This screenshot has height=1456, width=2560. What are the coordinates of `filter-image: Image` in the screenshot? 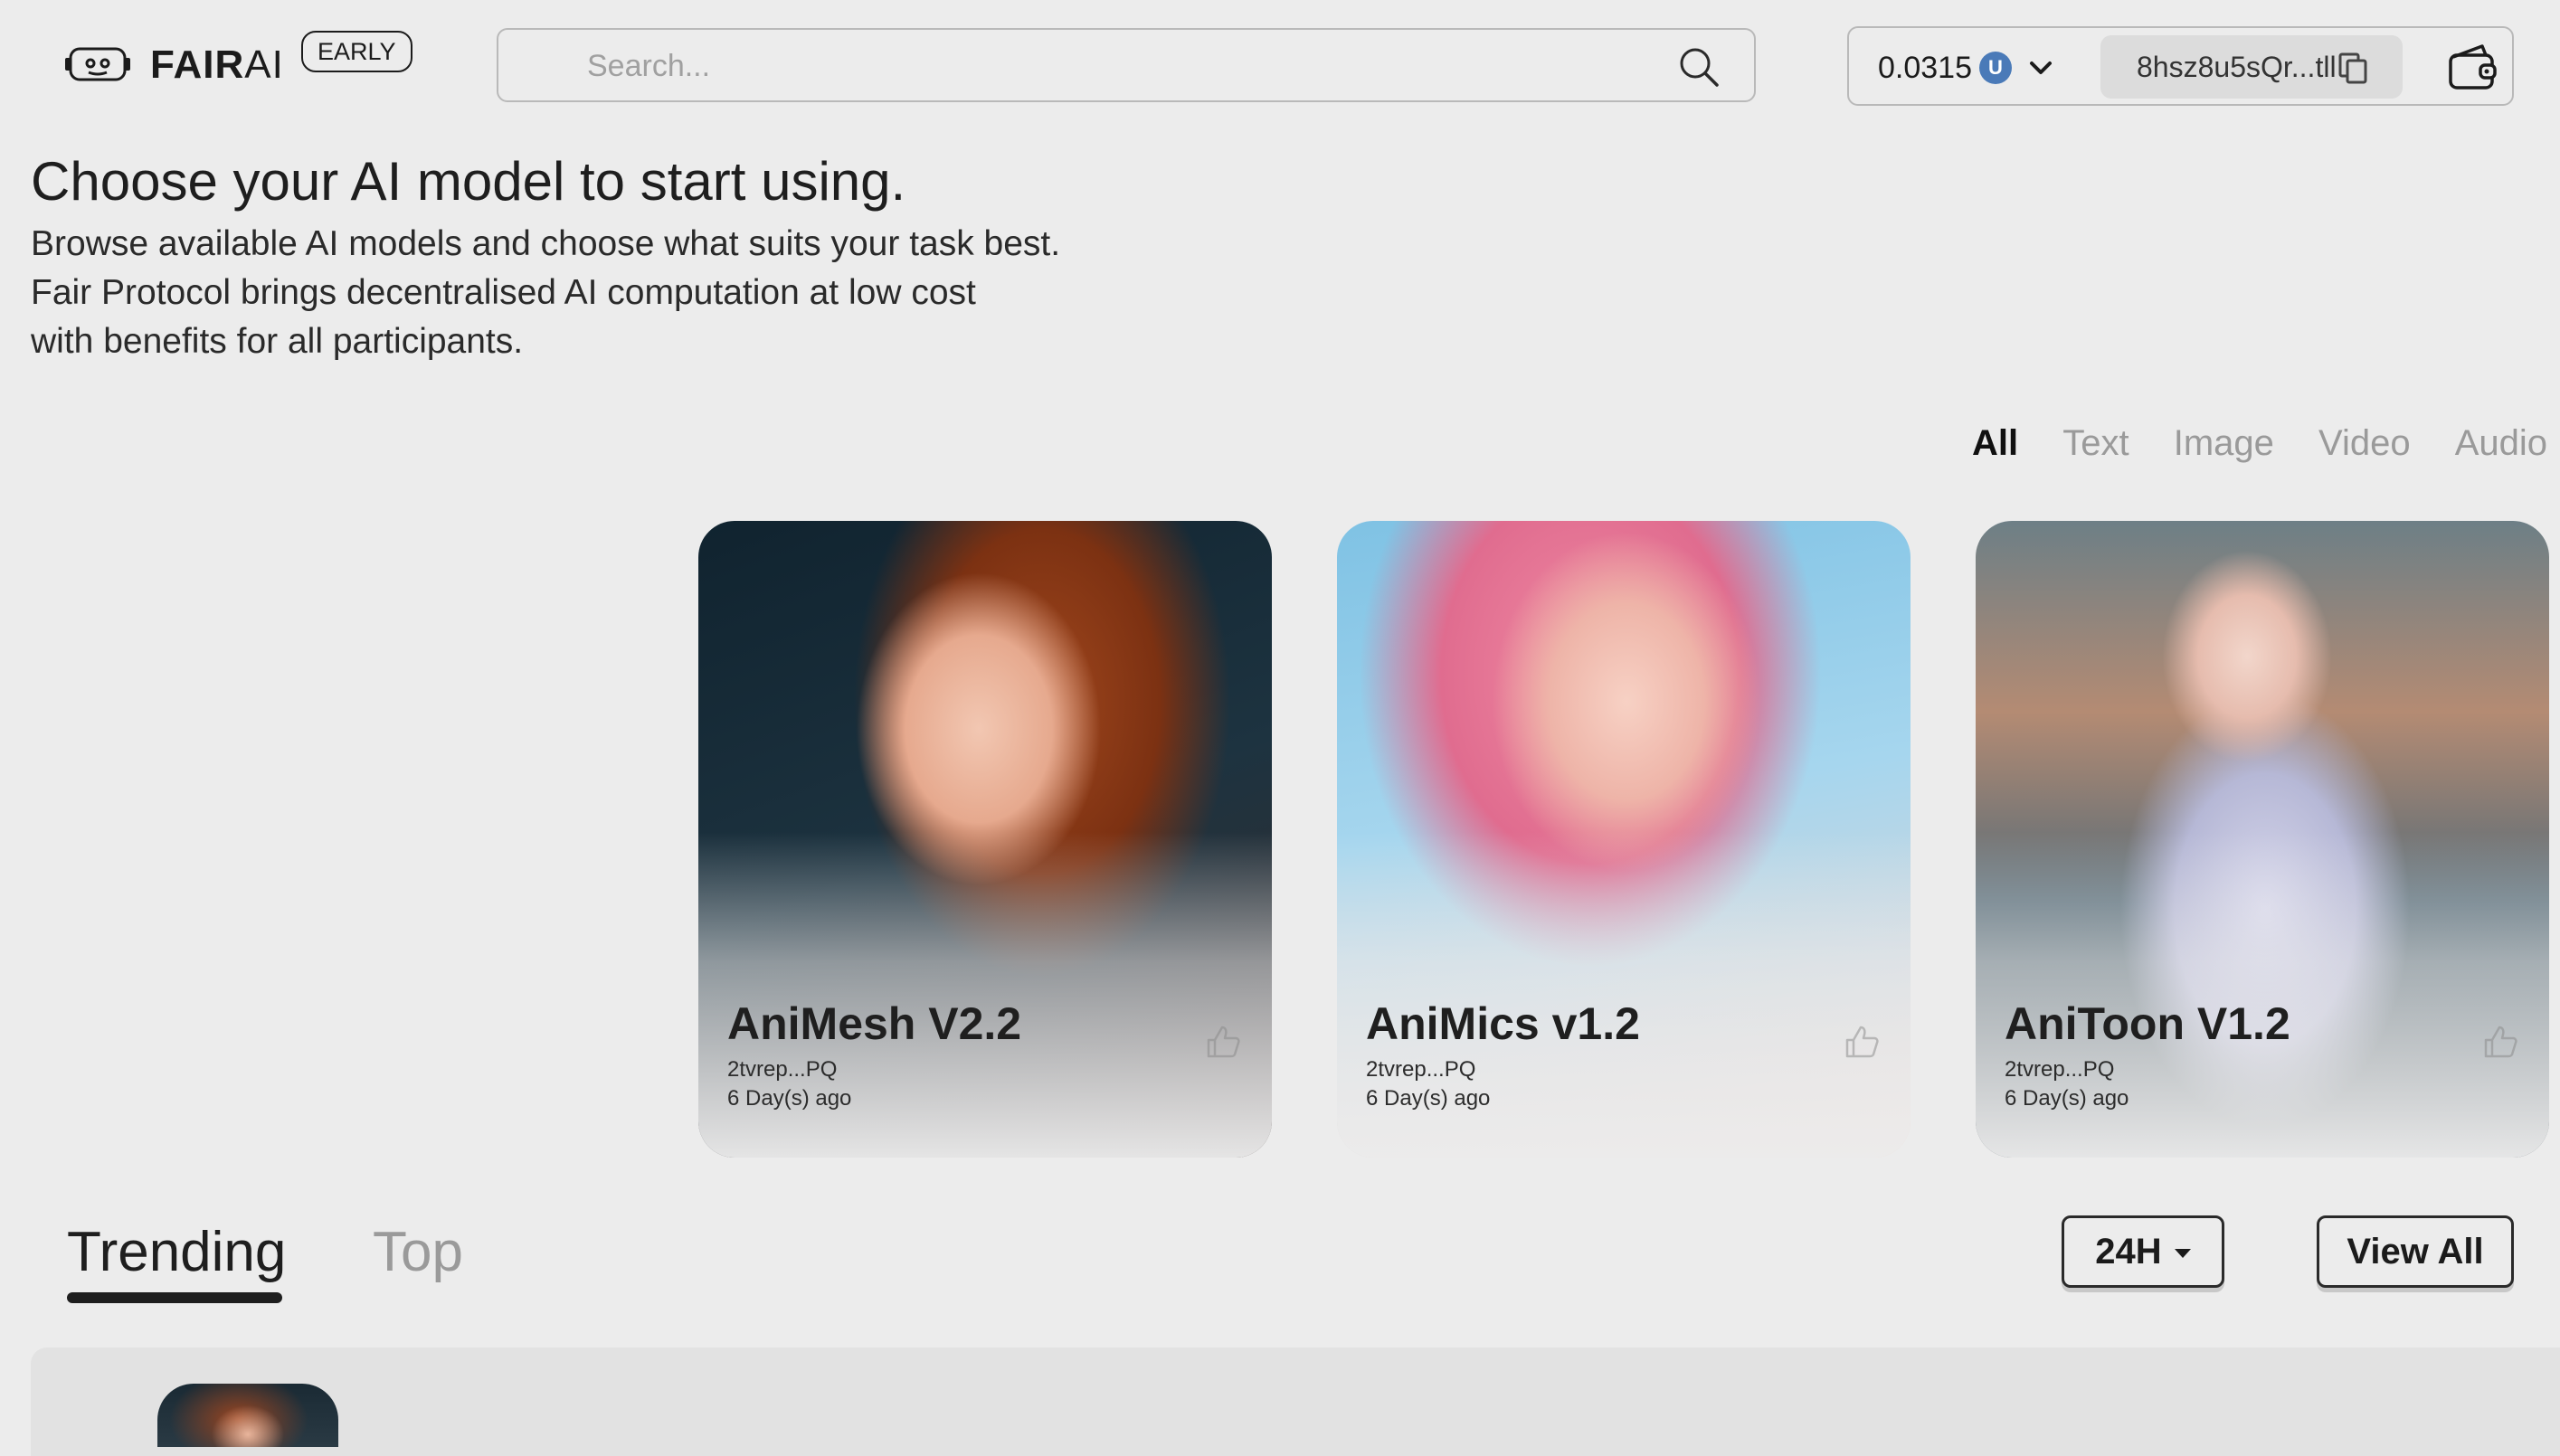 It's located at (2224, 443).